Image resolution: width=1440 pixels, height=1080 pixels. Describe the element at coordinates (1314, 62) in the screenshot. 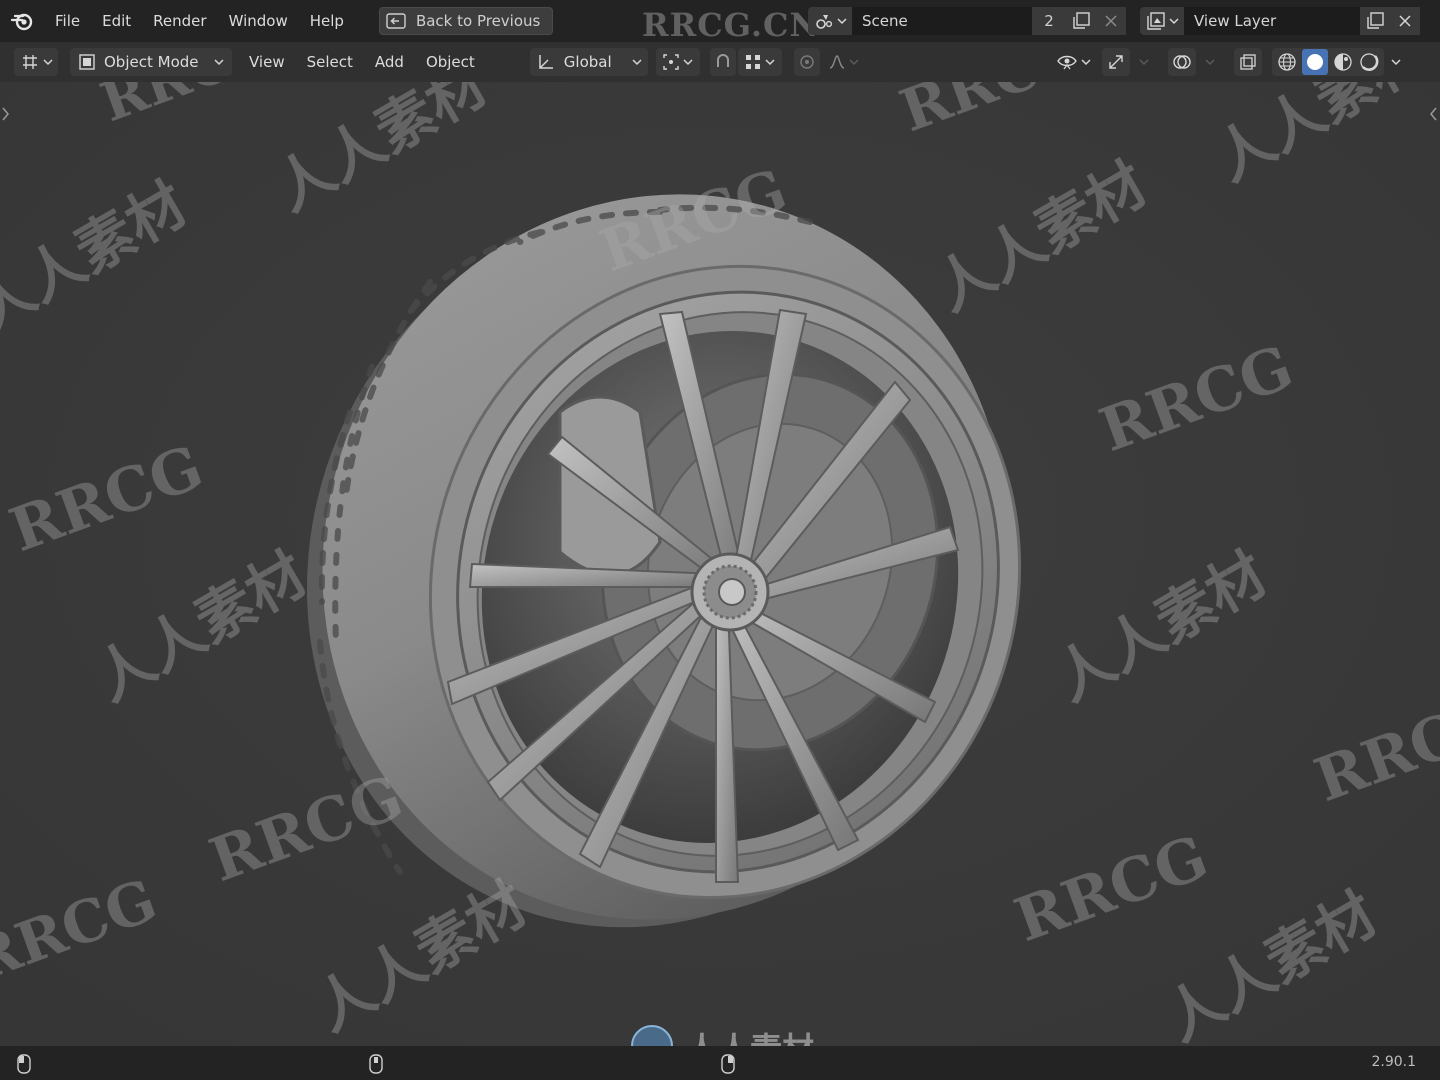

I see `solid-shading-icon` at that location.